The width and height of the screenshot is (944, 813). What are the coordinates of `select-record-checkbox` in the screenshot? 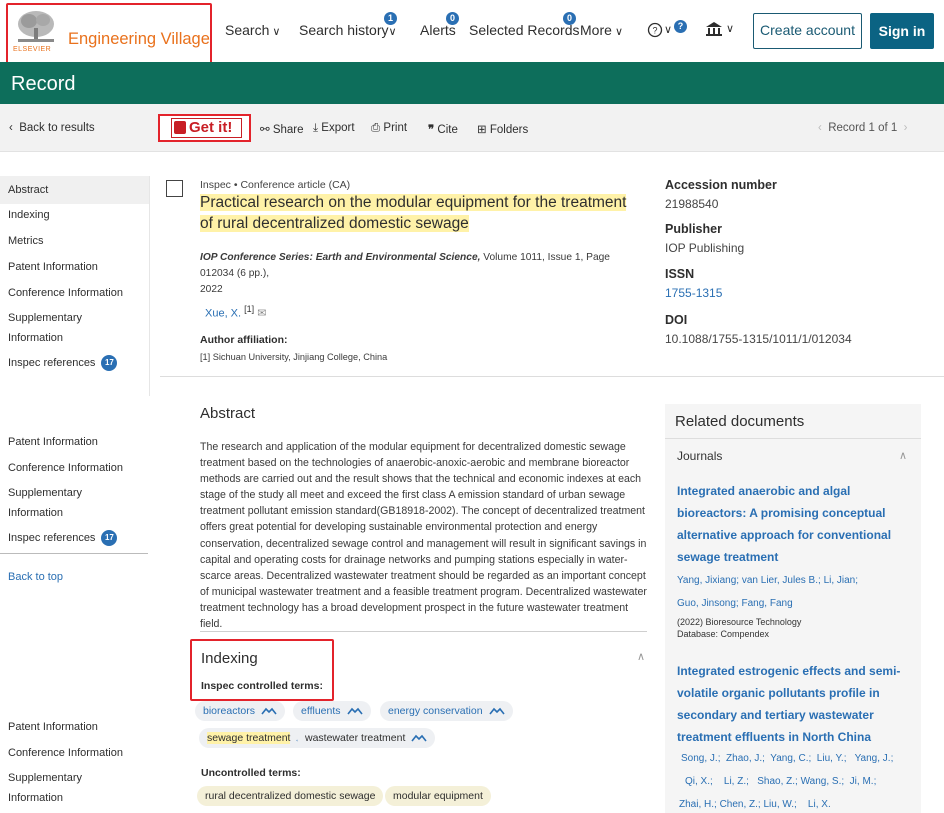 It's located at (174, 188).